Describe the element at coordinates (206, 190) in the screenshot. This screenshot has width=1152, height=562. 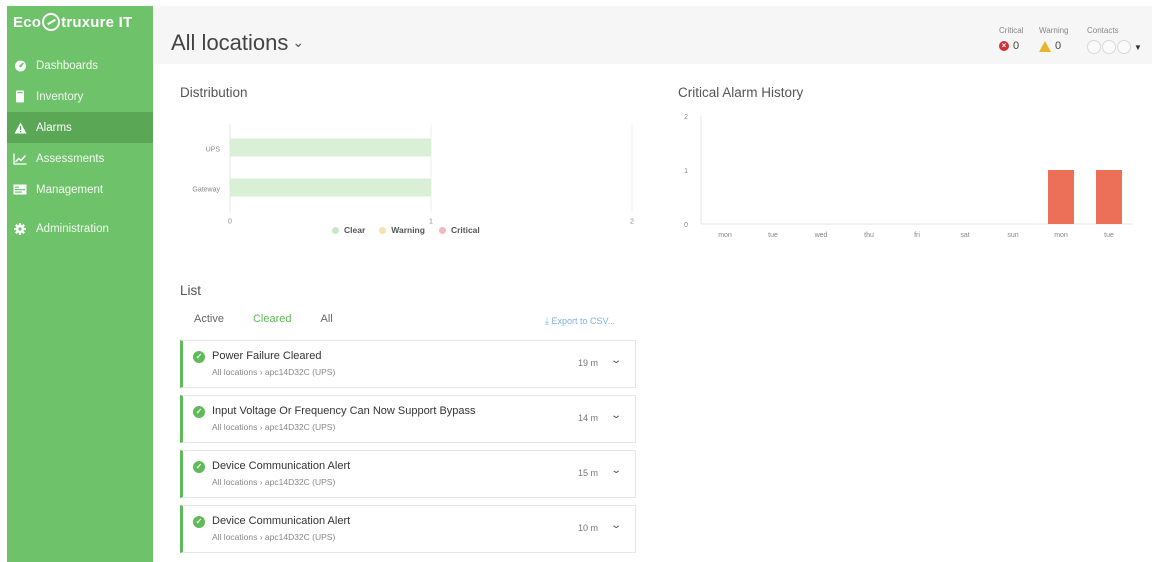
I see `category-label: Gateway` at that location.